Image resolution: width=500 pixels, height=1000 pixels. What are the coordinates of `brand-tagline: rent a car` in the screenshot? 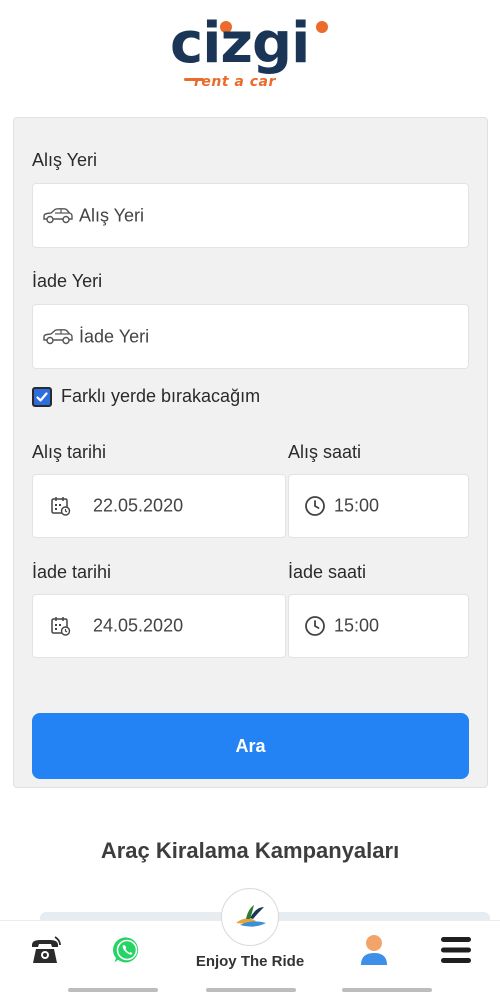 It's located at (235, 82).